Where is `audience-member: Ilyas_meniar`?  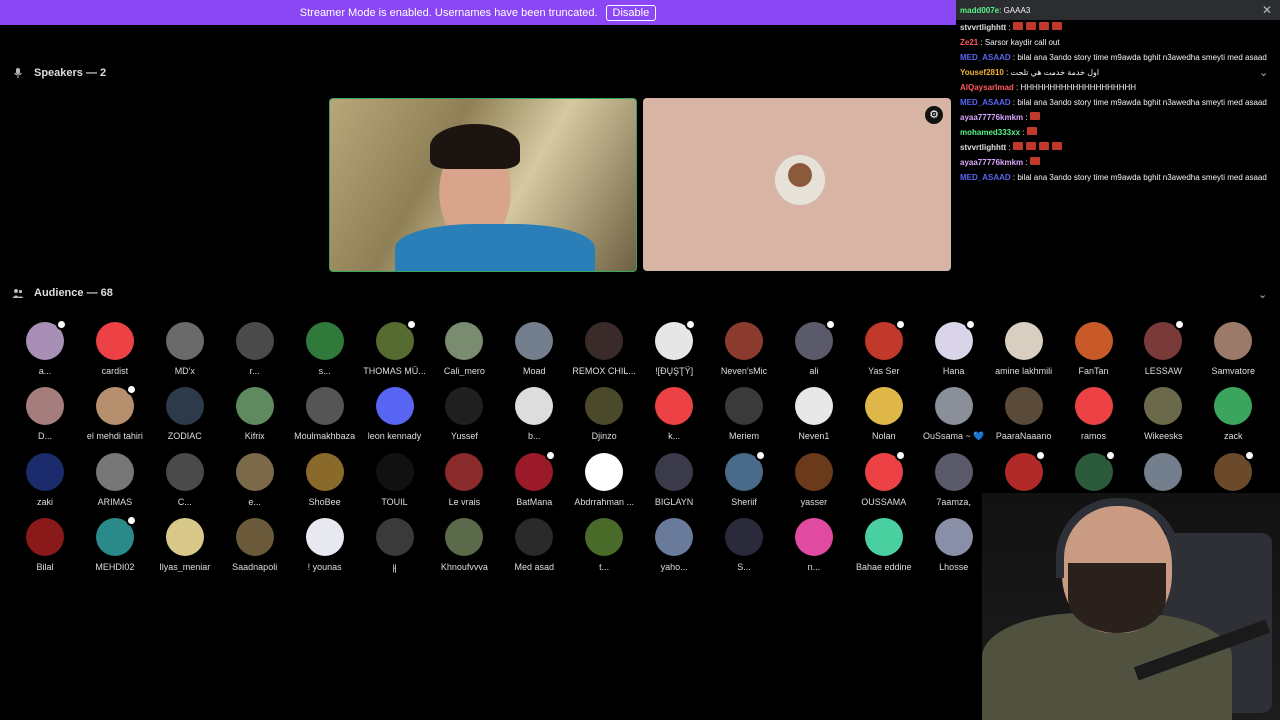
audience-member: Ilyas_meniar is located at coordinates (185, 544).